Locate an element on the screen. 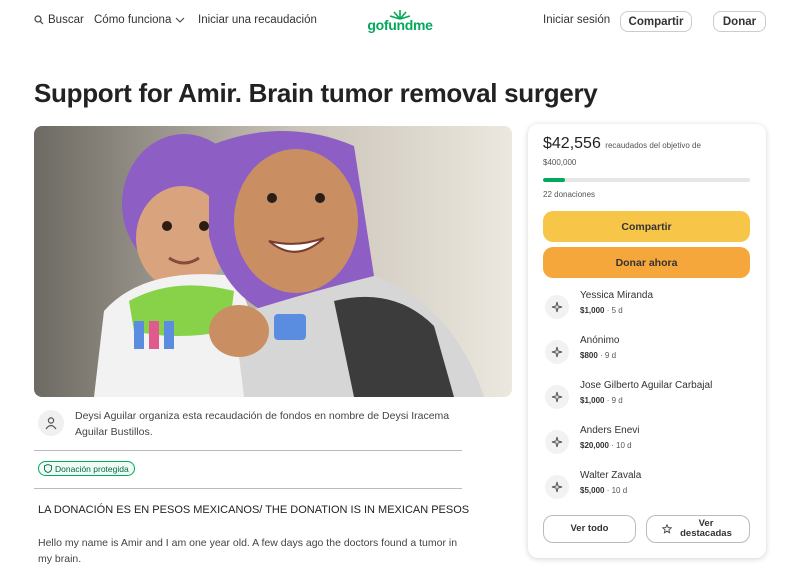 This screenshot has width=800, height=566. star-icon is located at coordinates (667, 529).